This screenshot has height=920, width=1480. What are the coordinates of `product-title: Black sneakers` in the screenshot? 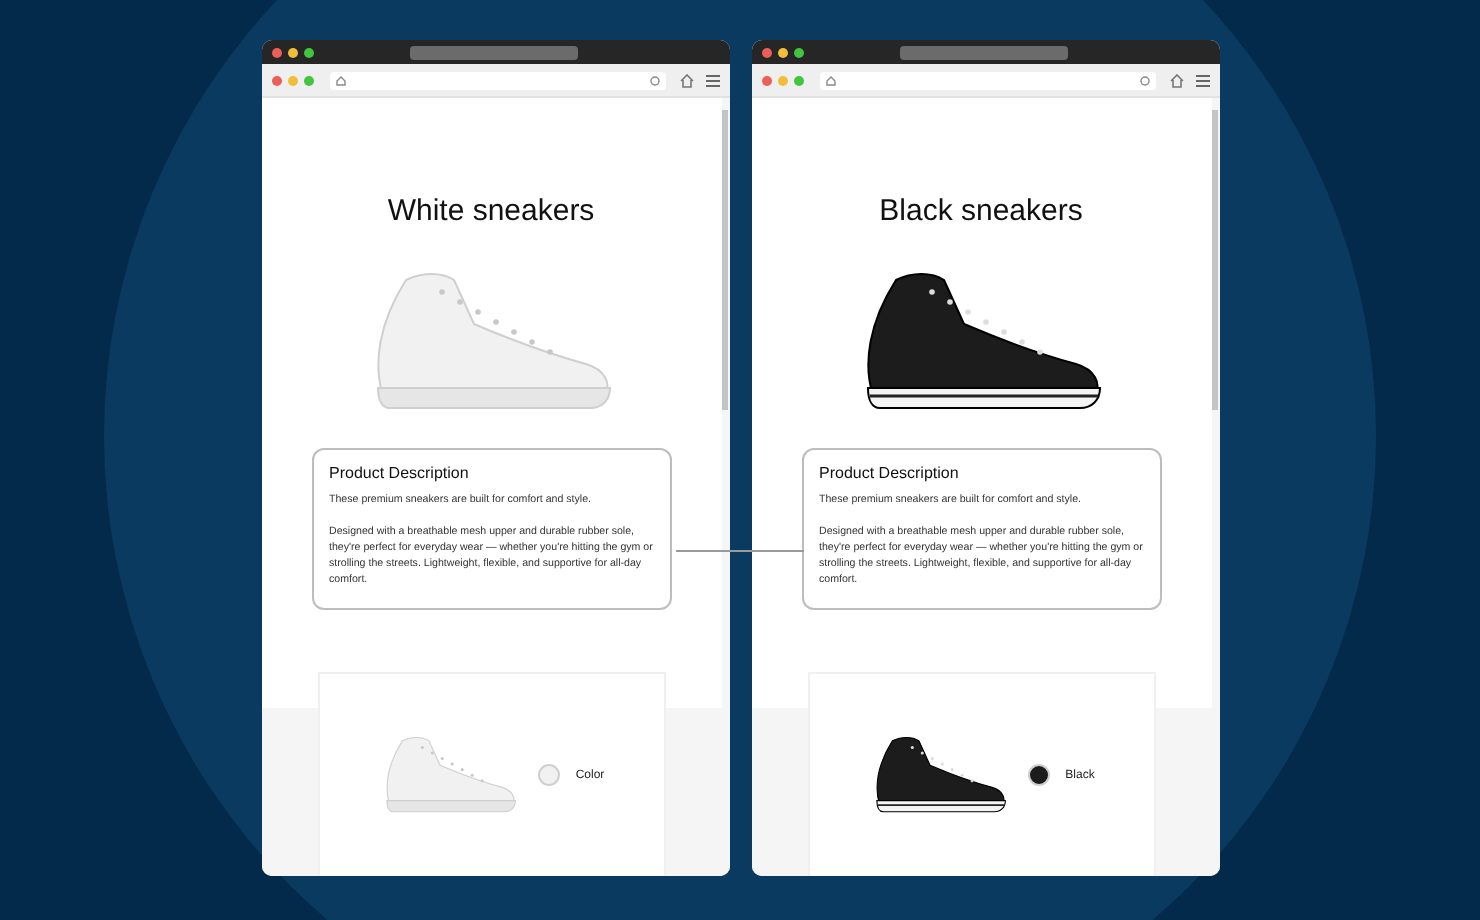 It's located at (981, 211).